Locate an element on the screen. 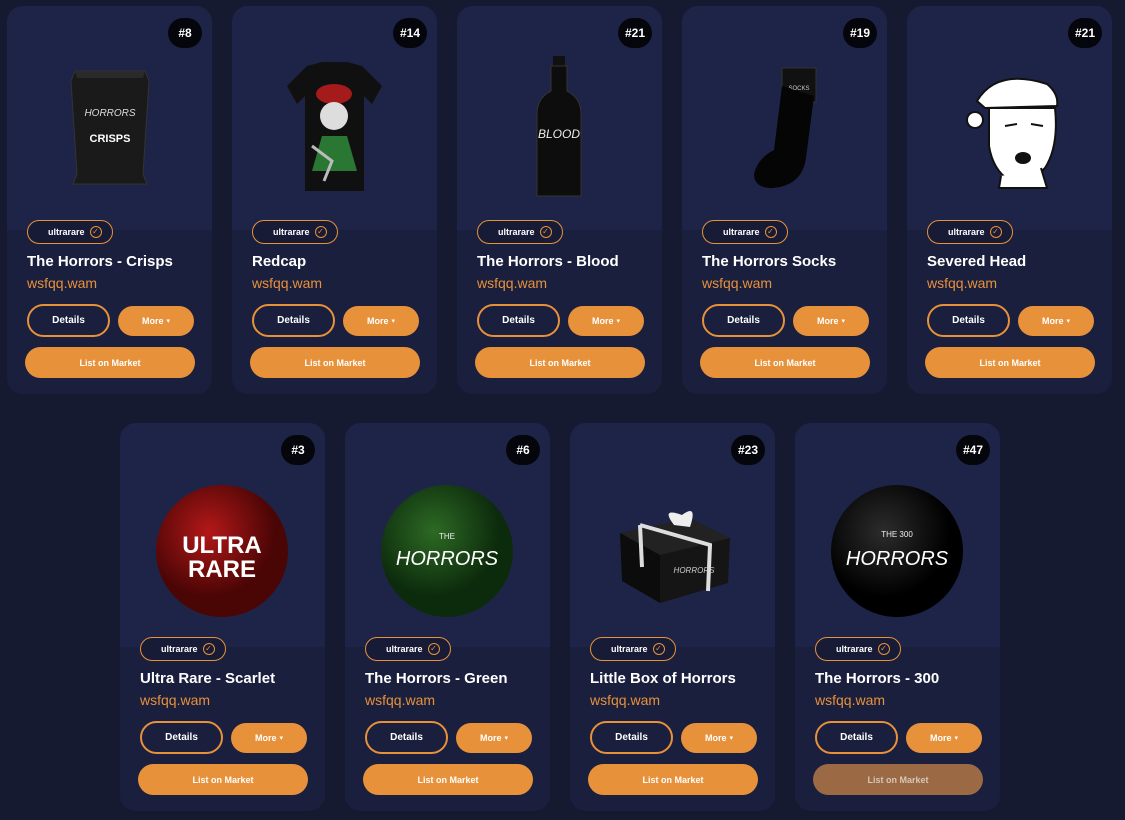 The height and width of the screenshot is (820, 1125). svg-text: RARE is located at coordinates (222, 569).